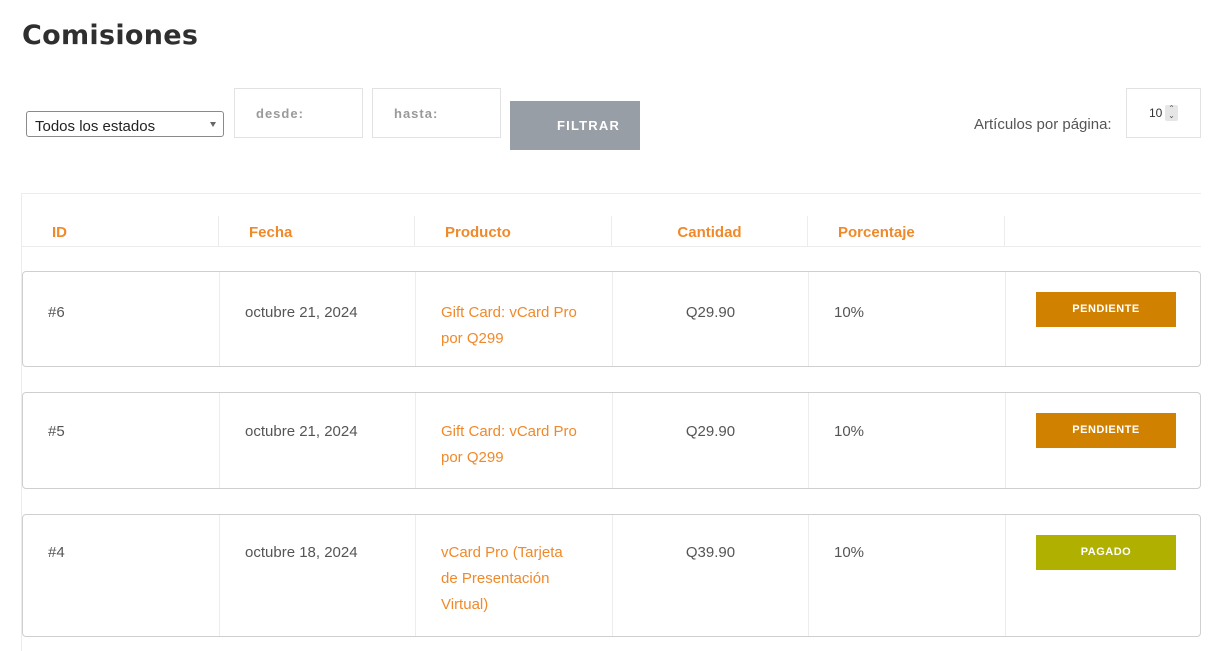 The height and width of the screenshot is (651, 1215). I want to click on cell-date: octubre 18, 2024, so click(317, 575).